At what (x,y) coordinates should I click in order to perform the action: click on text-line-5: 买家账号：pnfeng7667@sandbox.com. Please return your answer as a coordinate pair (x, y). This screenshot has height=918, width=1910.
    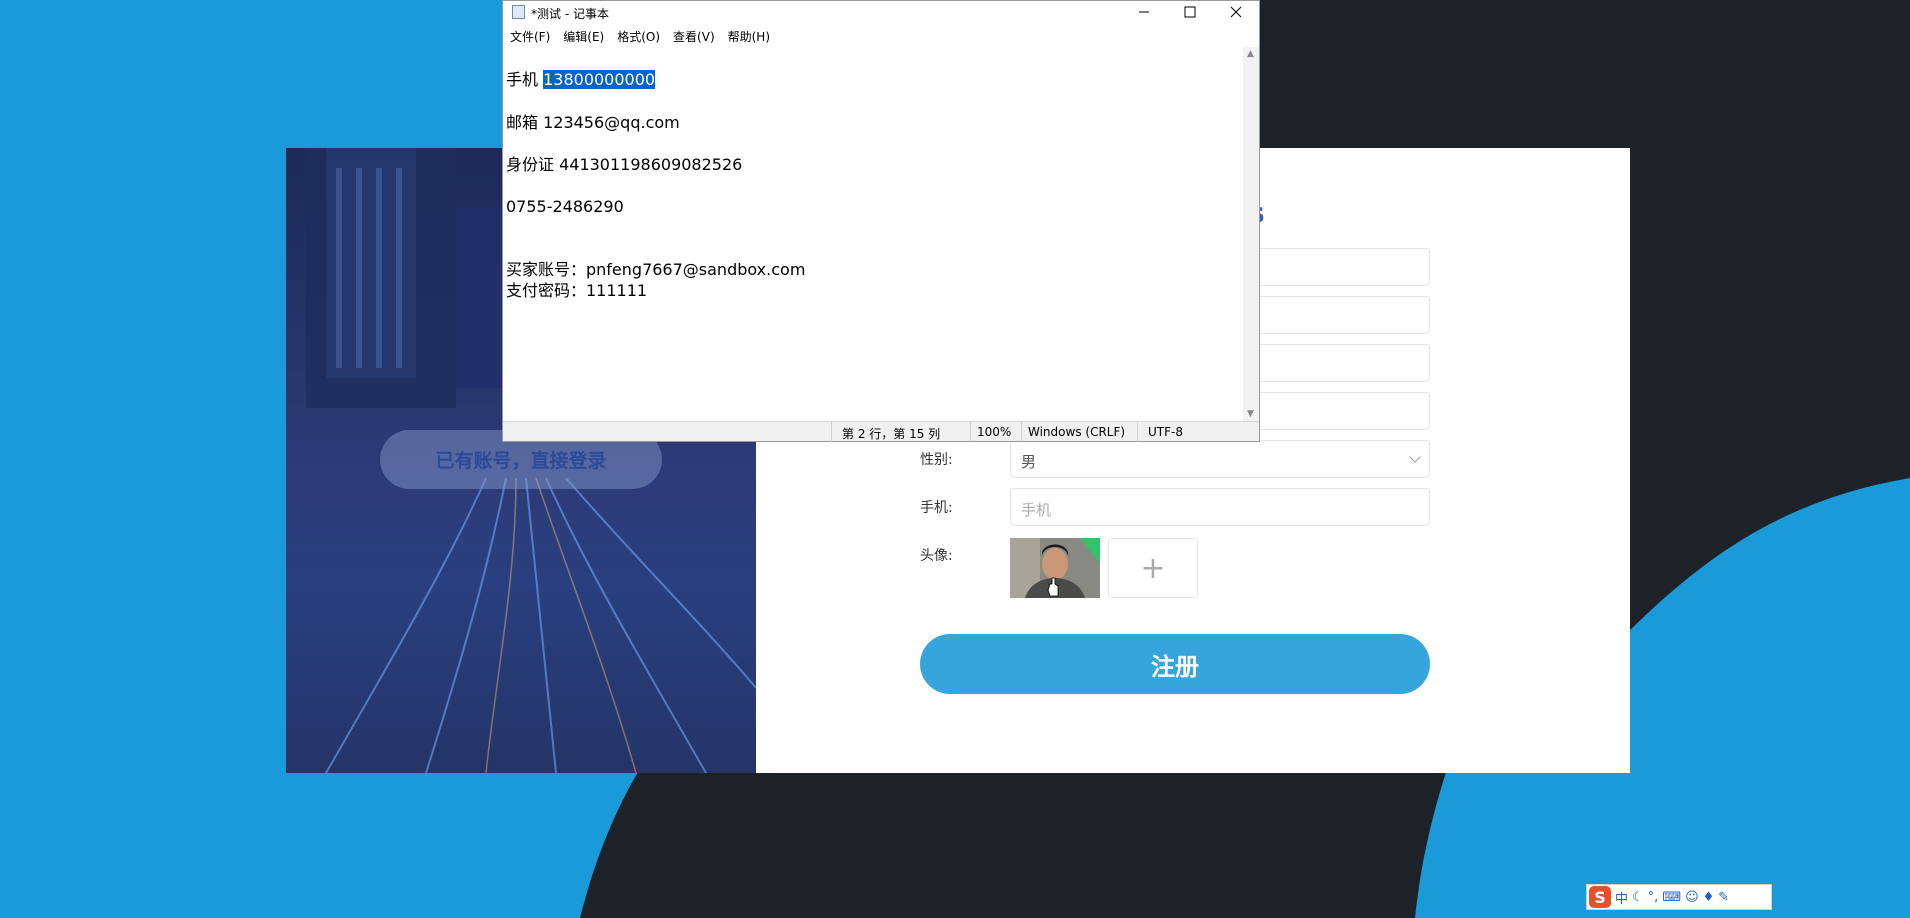
    Looking at the image, I should click on (656, 269).